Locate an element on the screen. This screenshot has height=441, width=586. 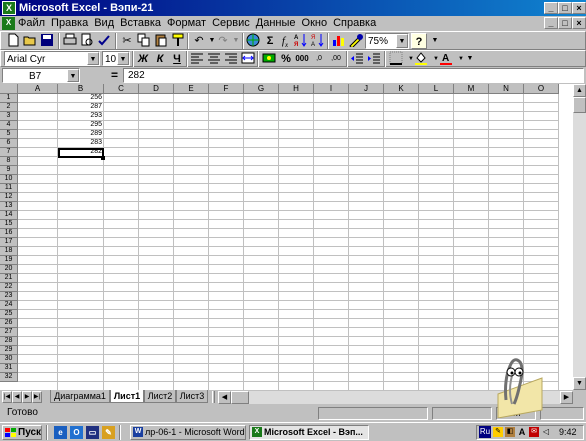
row-header: 2 is located at coordinates (9, 107).